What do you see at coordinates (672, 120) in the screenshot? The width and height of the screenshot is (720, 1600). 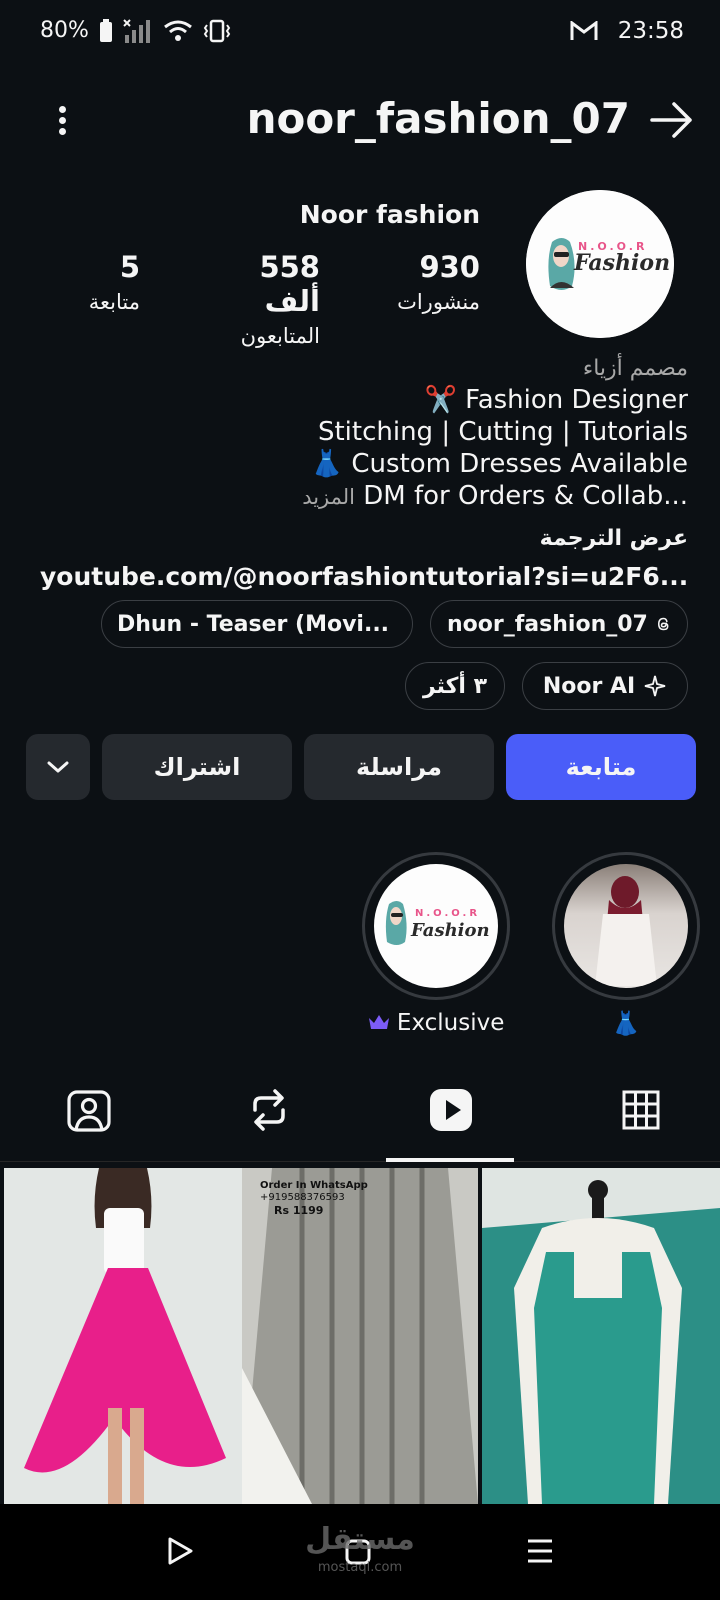 I see `back-arrow-icon` at bounding box center [672, 120].